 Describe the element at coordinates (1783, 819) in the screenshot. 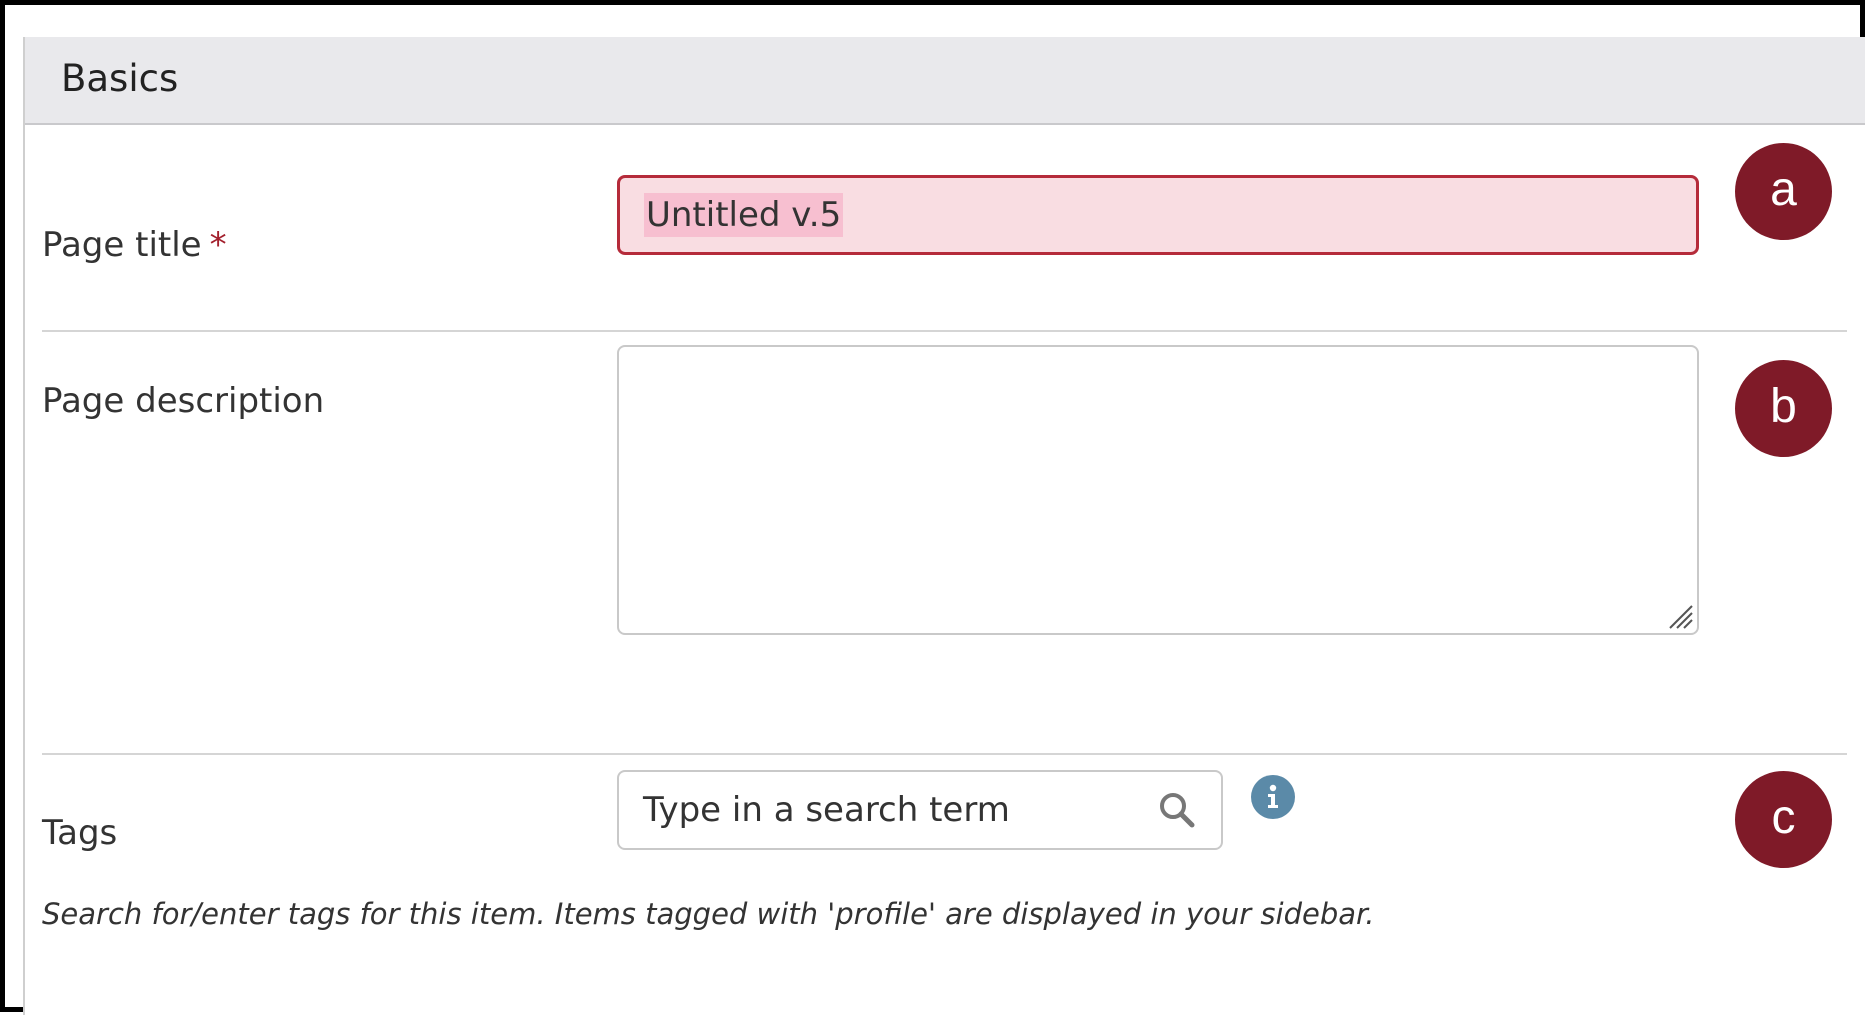

I see `callout-c: c` at that location.